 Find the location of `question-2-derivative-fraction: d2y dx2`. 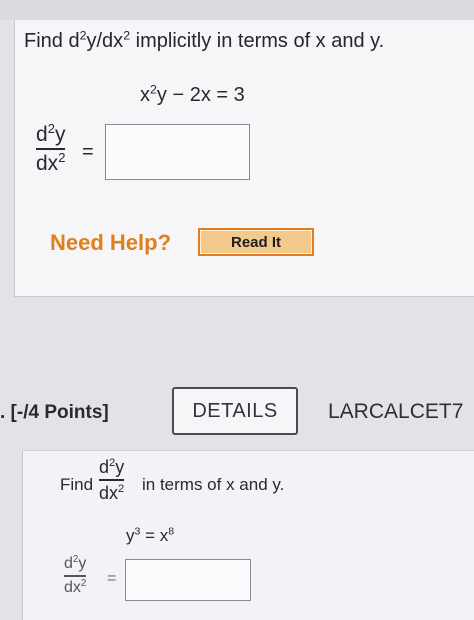

question-2-derivative-fraction: d2y dx2 is located at coordinates (75, 574).